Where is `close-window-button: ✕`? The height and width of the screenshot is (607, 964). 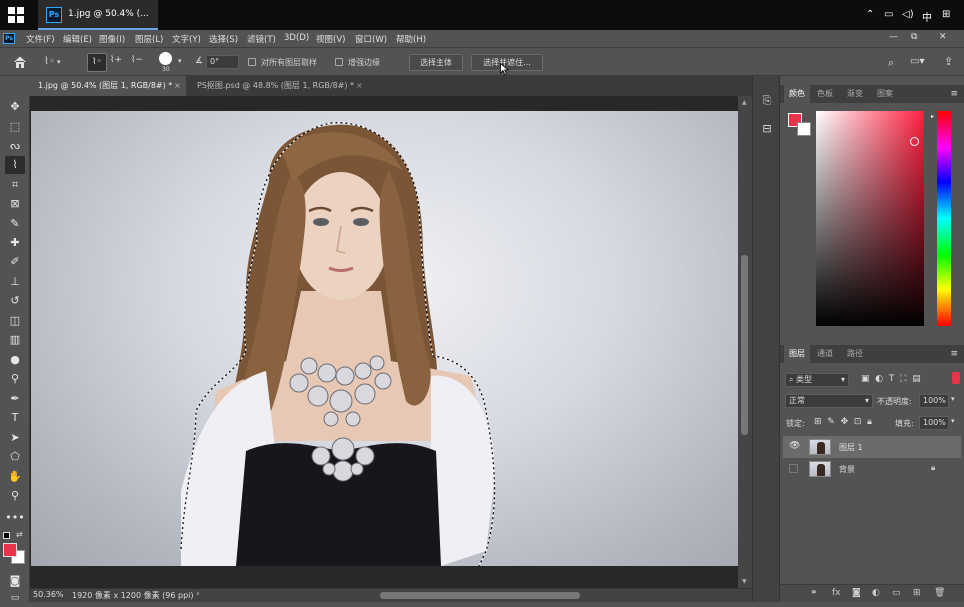 close-window-button: ✕ is located at coordinates (943, 37).